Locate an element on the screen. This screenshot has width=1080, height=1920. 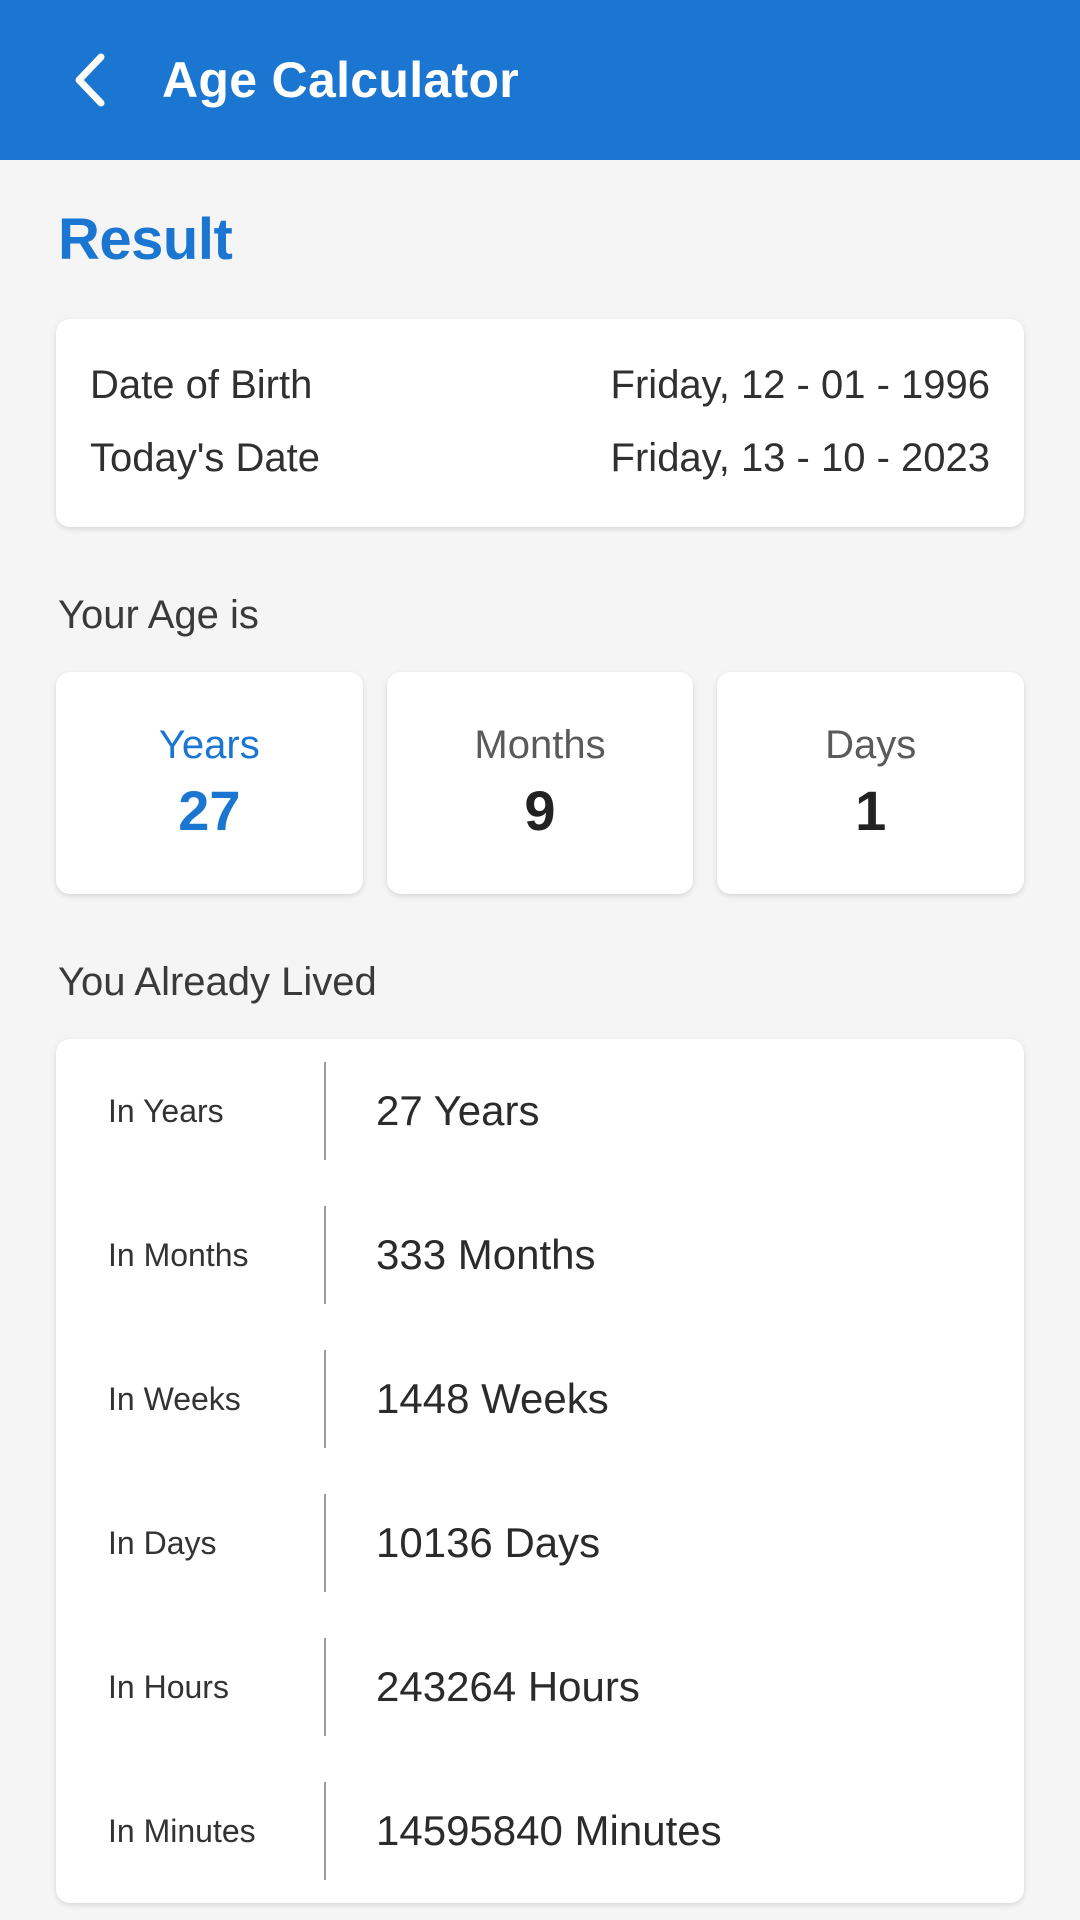
age-card-days-value: 1 is located at coordinates (871, 810).